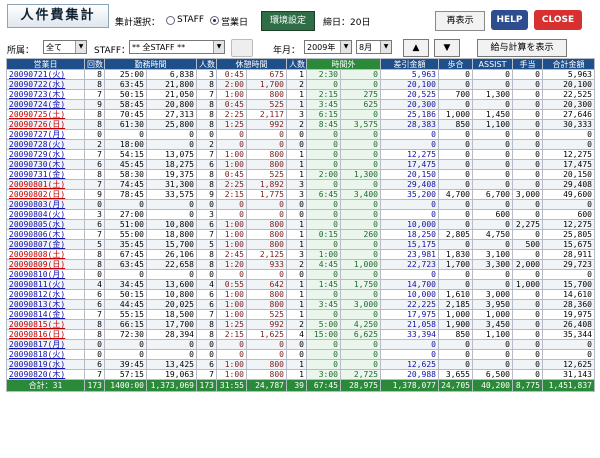 Image resolution: width=600 pixels, height=458 pixels. I want to click on date-link: 20090810(月), so click(45, 274).